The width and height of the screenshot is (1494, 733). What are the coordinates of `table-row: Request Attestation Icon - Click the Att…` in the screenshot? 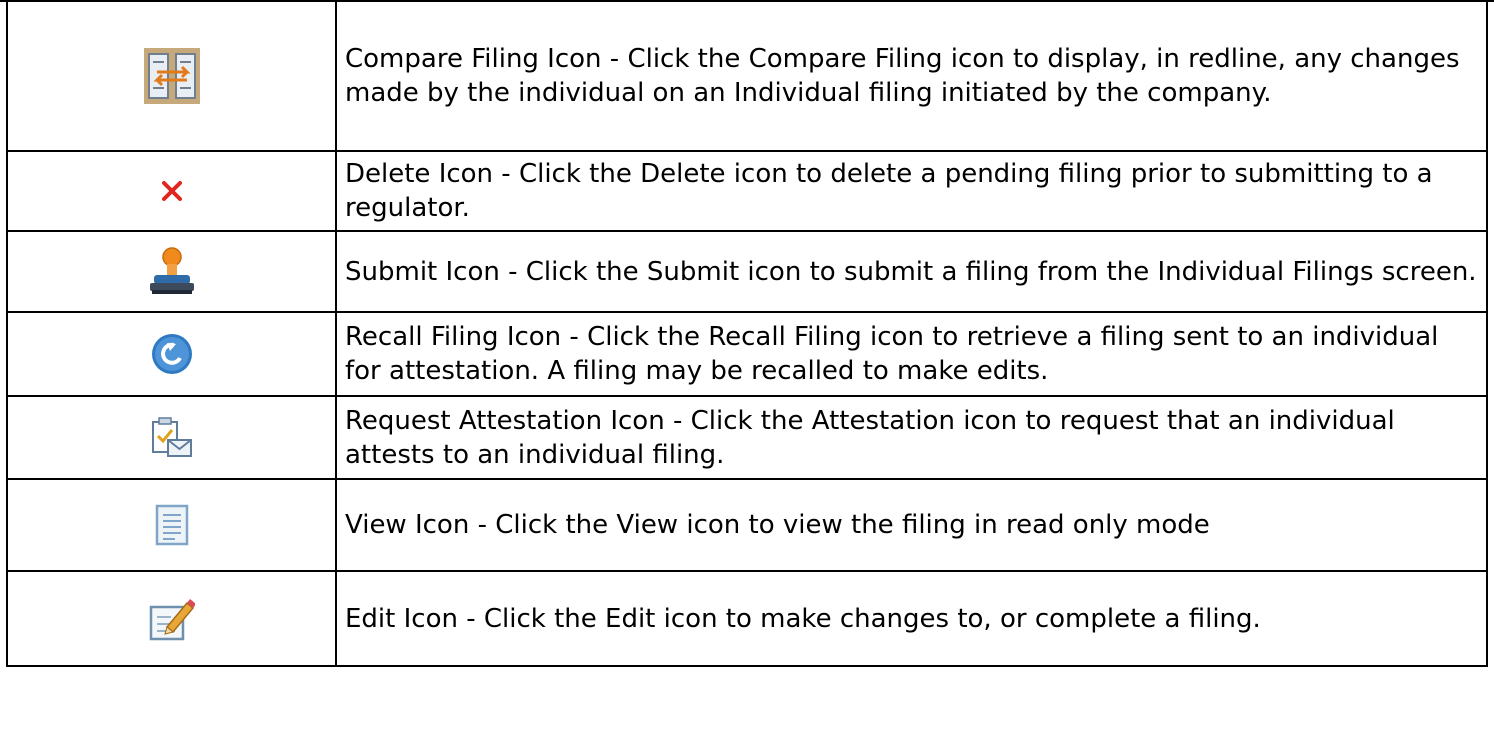 It's located at (747, 437).